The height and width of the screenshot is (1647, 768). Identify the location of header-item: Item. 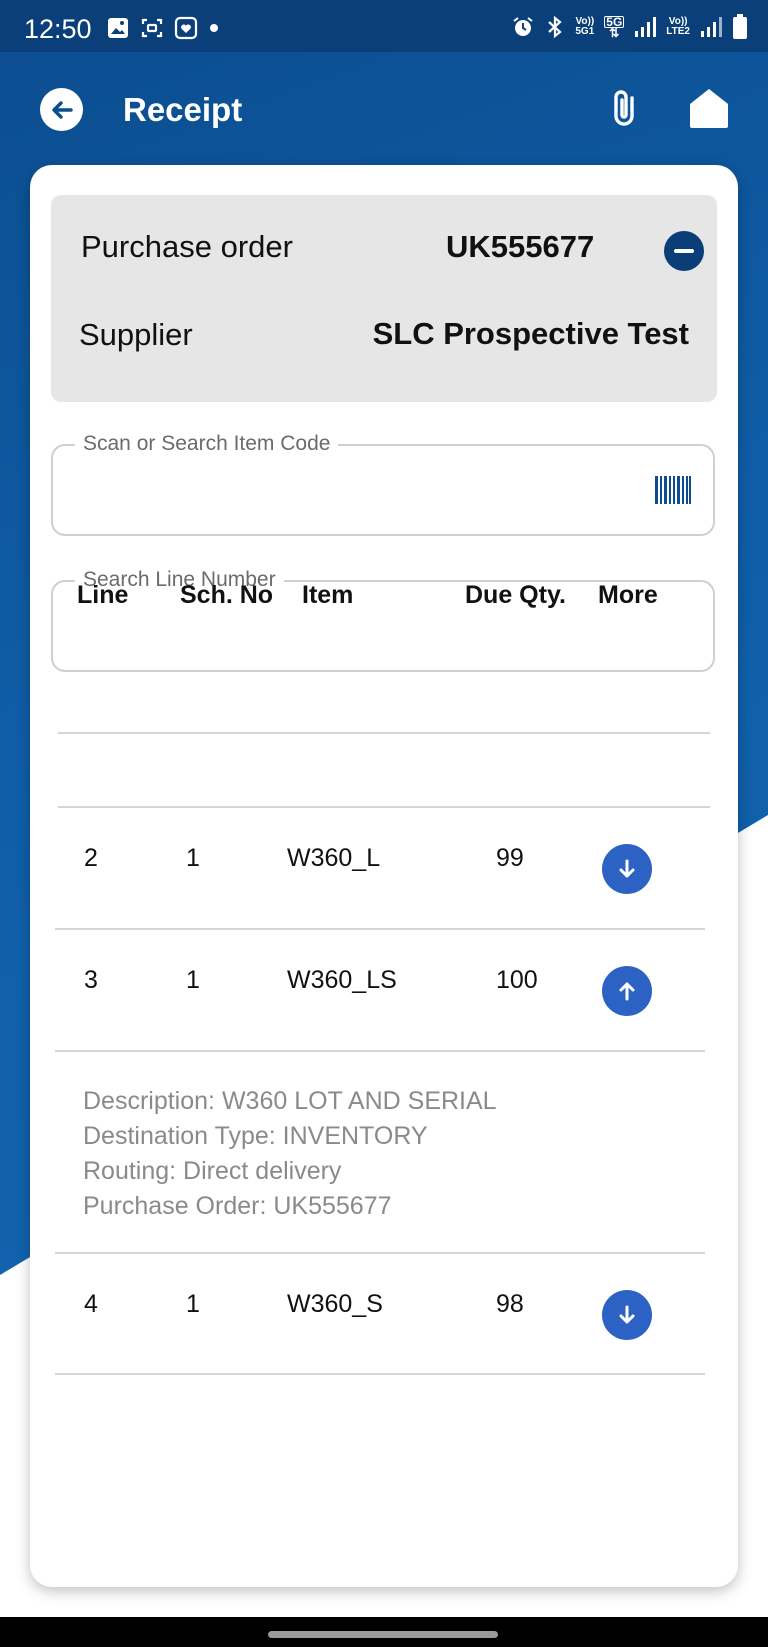
(328, 595).